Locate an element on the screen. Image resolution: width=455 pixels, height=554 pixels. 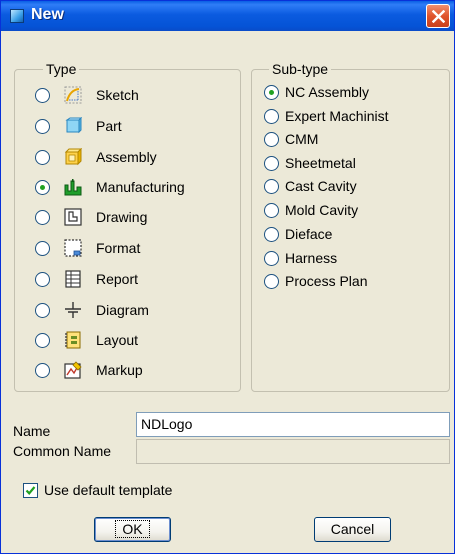
part-icon is located at coordinates (73, 125).